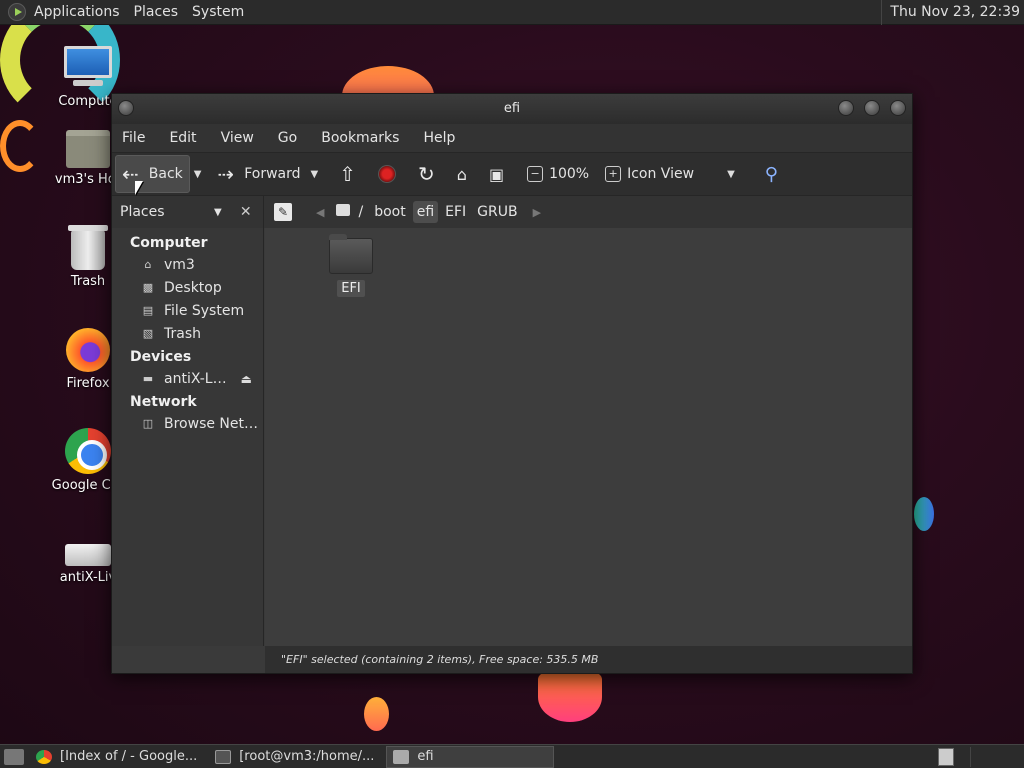 The image size is (1024, 768). Describe the element at coordinates (497, 212) in the screenshot. I see `breadcrumb-GRUB: GRUB` at that location.